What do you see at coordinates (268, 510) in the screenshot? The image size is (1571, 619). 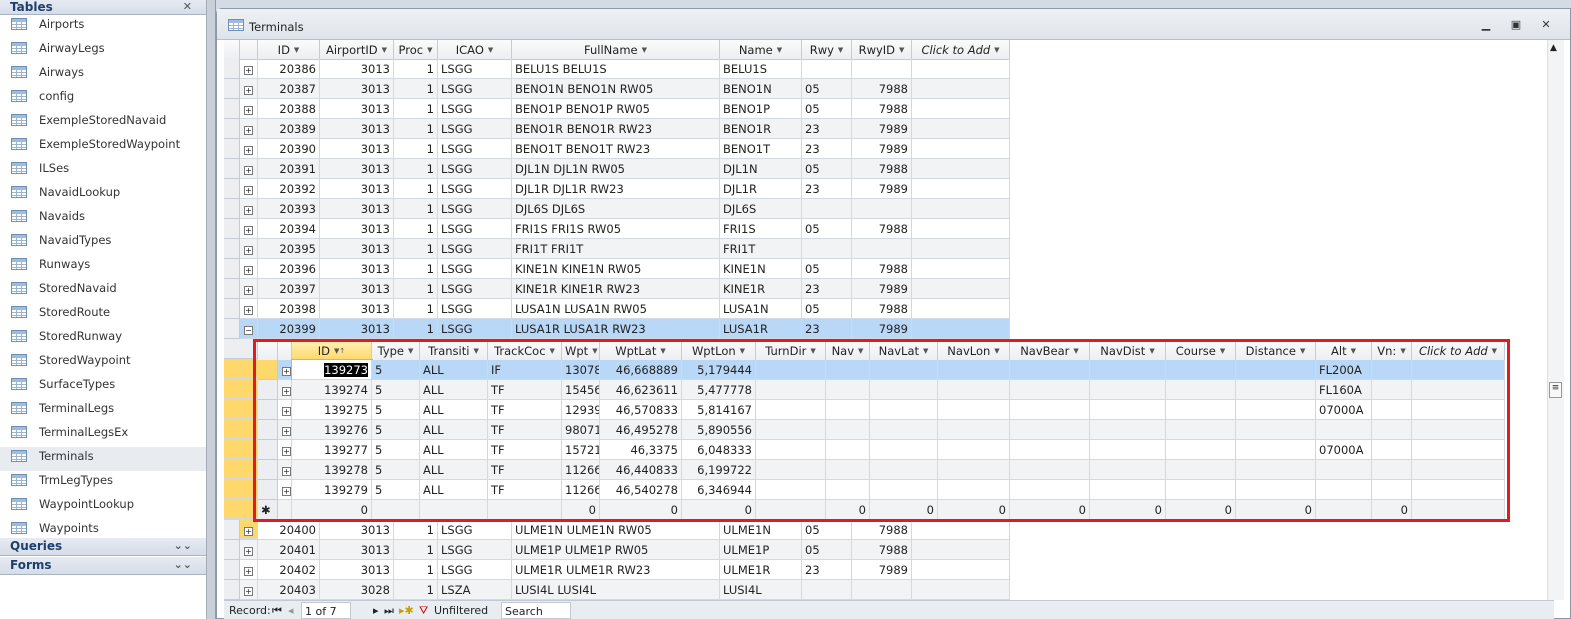 I see `new-record-selector: ✱` at bounding box center [268, 510].